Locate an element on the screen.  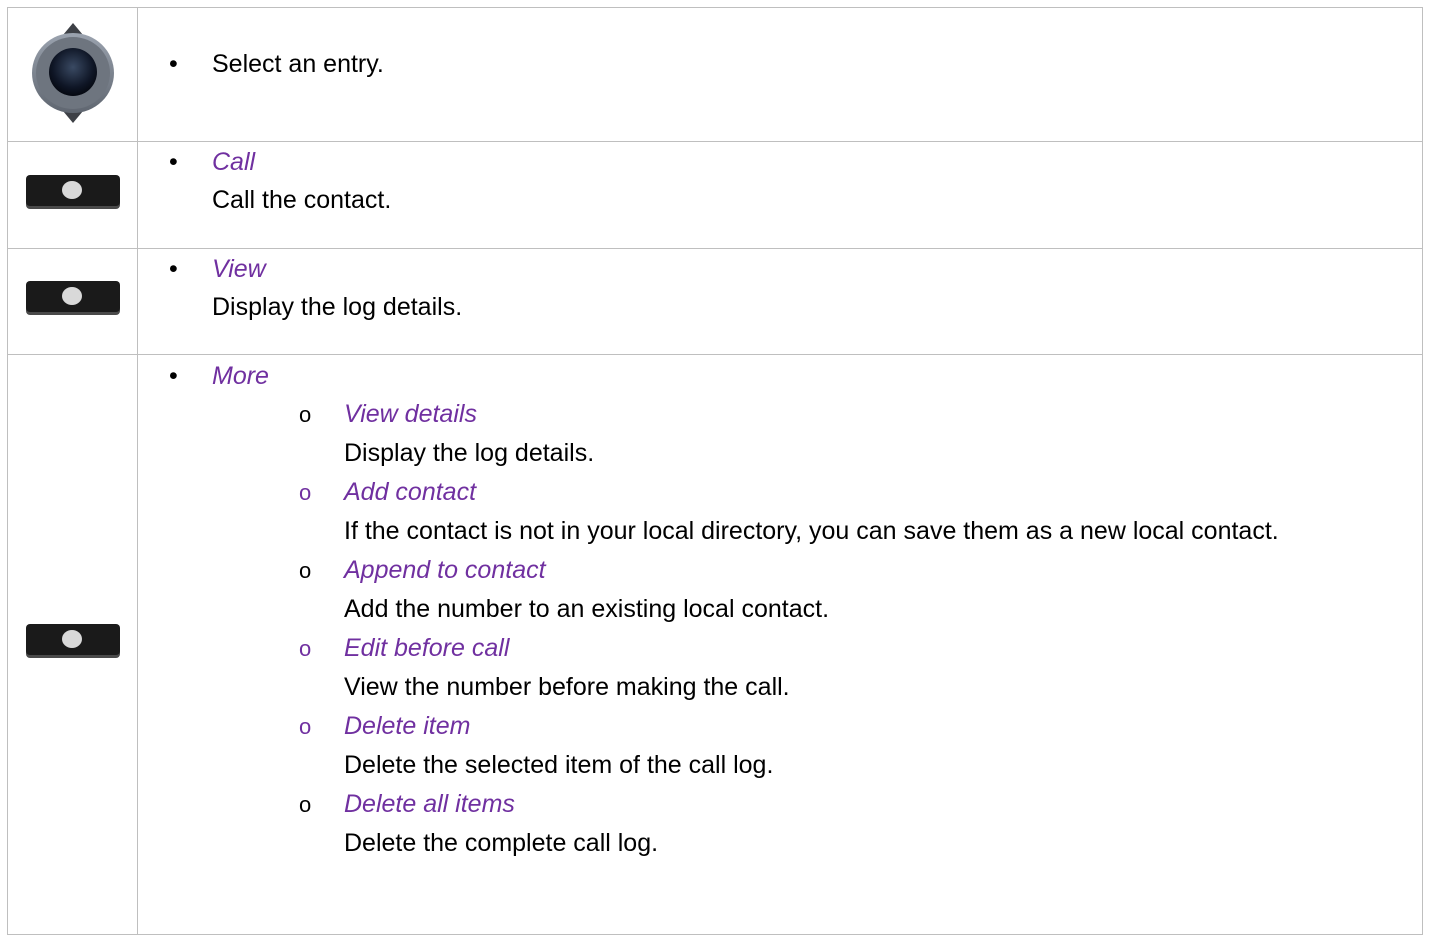
softkey-label-view: View is located at coordinates (239, 269).